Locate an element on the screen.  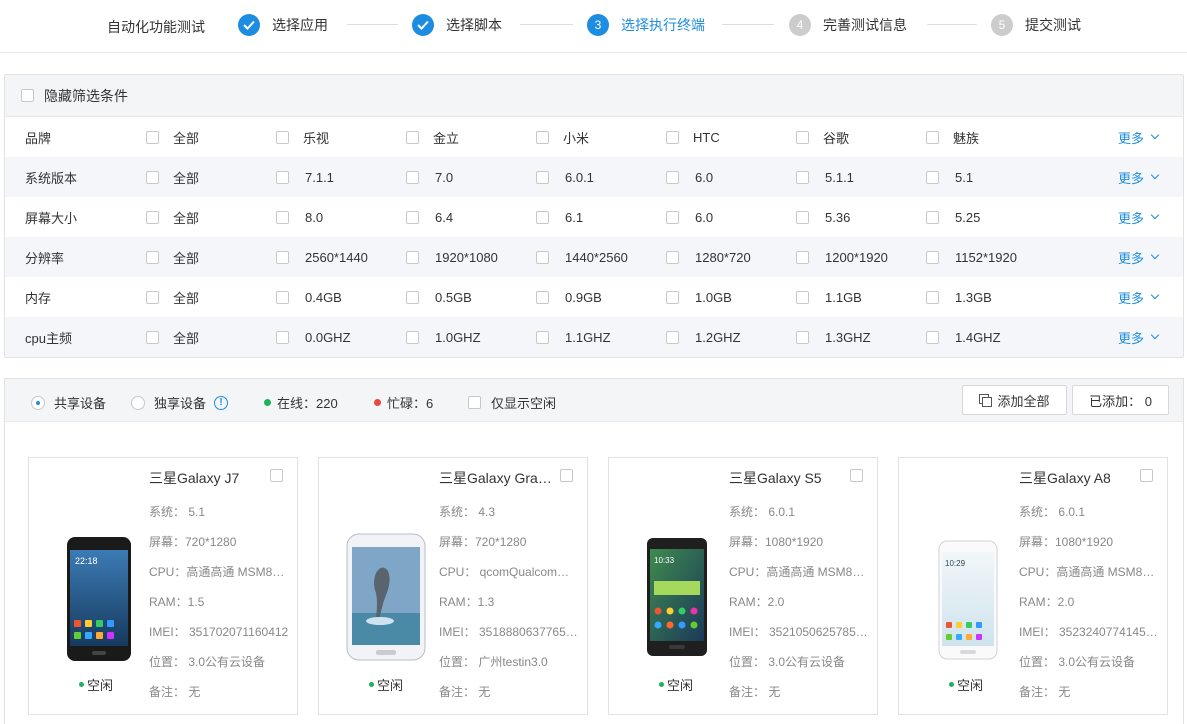
filter-option: 6.0.1 is located at coordinates (565, 177).